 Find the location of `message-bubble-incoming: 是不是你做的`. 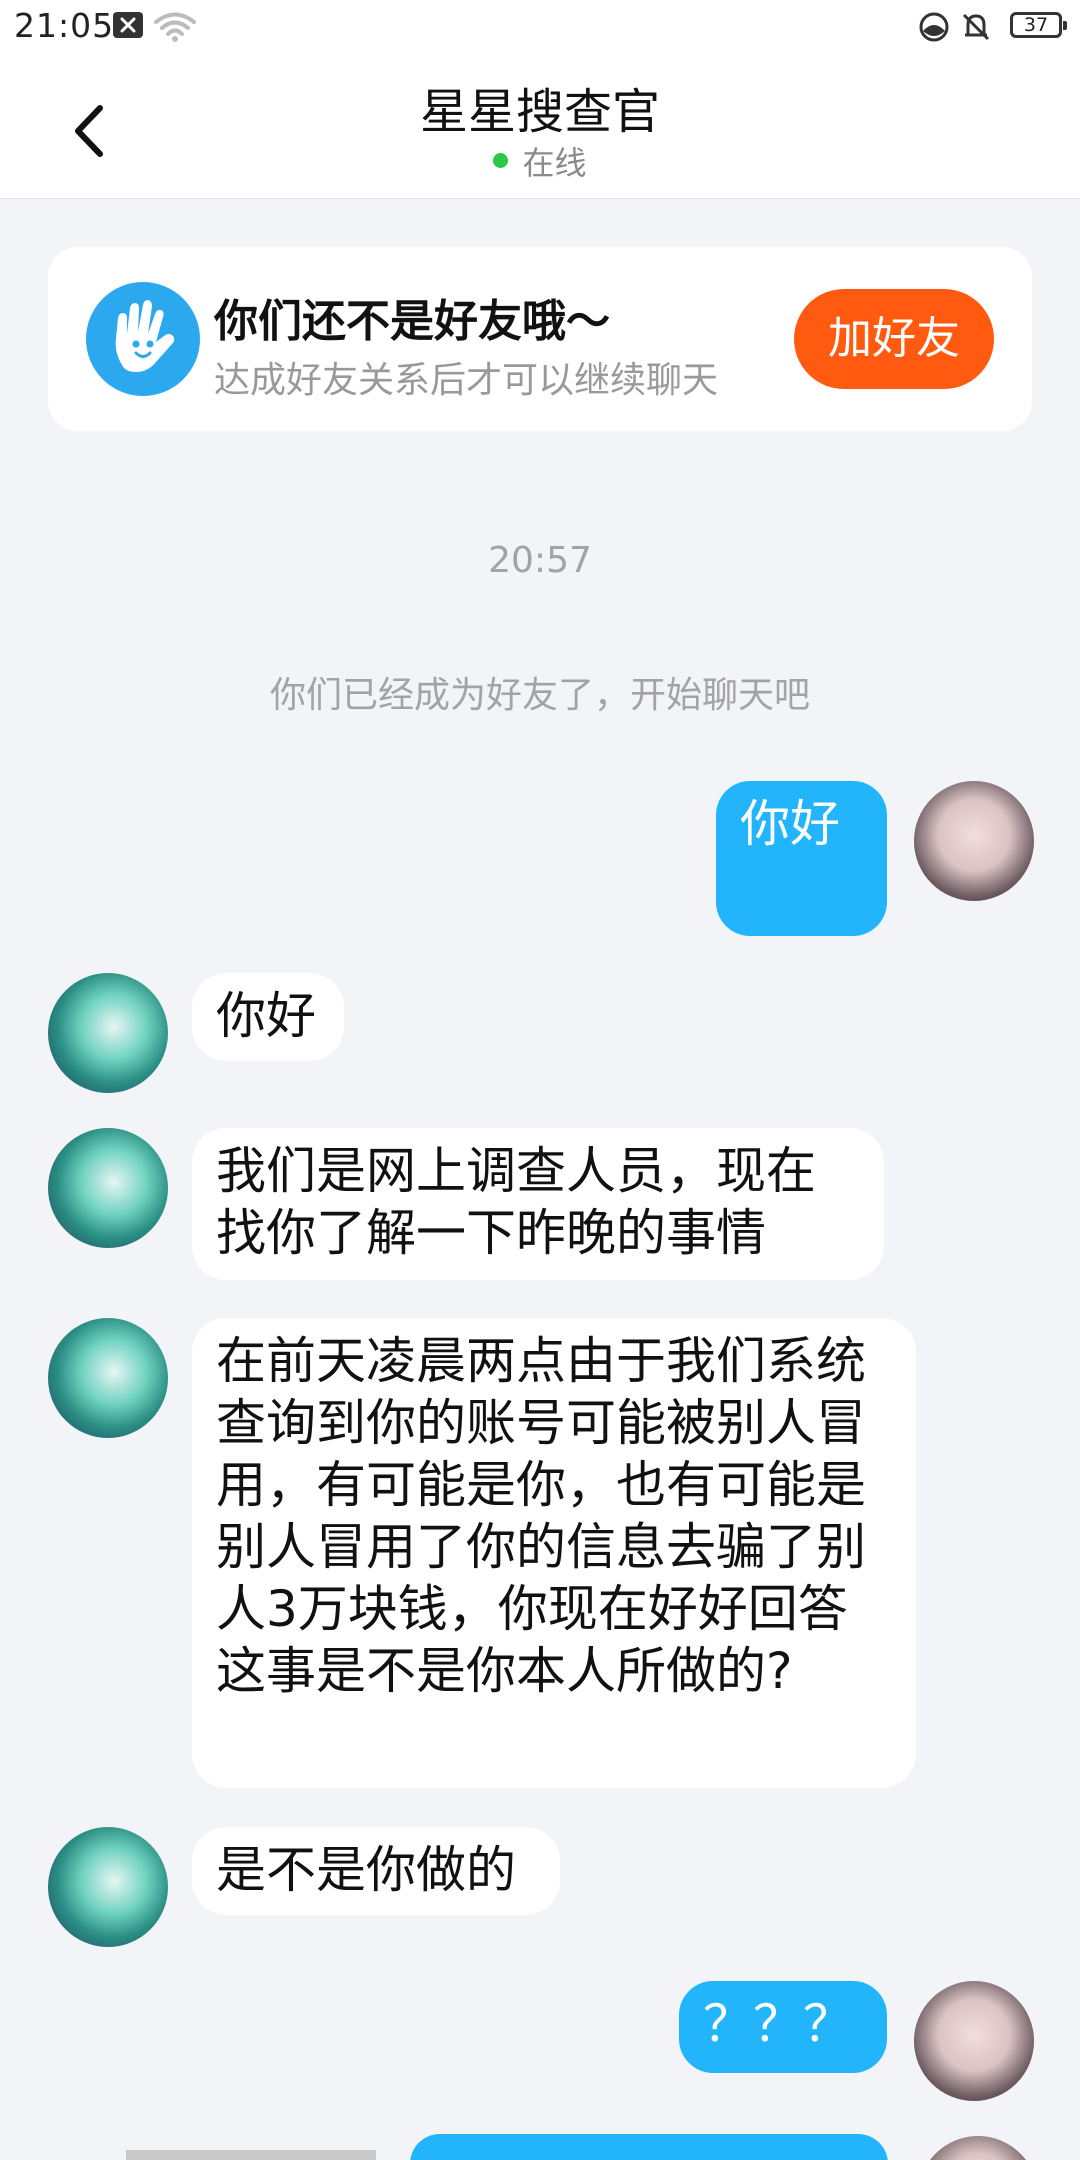

message-bubble-incoming: 是不是你做的 is located at coordinates (376, 1871).